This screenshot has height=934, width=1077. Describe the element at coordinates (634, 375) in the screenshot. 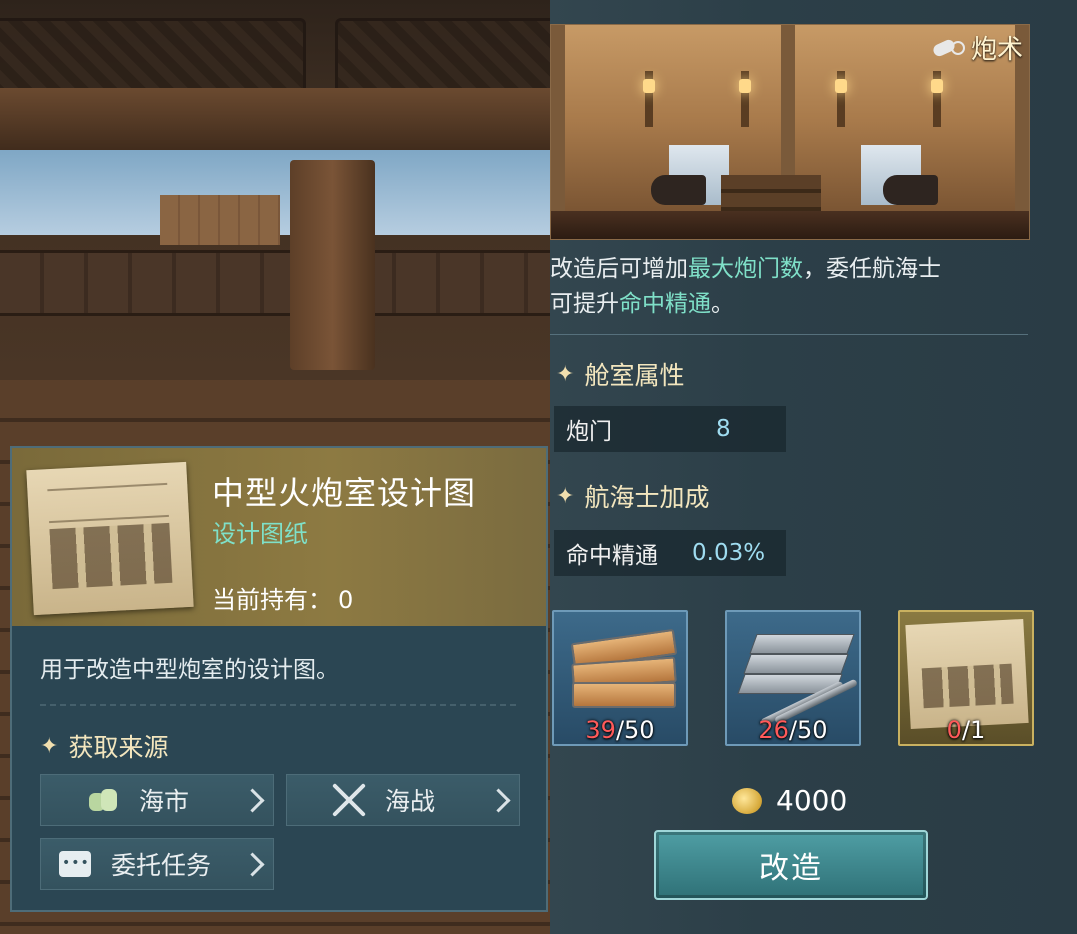

I see `section-title-text: 舱室属性` at that location.